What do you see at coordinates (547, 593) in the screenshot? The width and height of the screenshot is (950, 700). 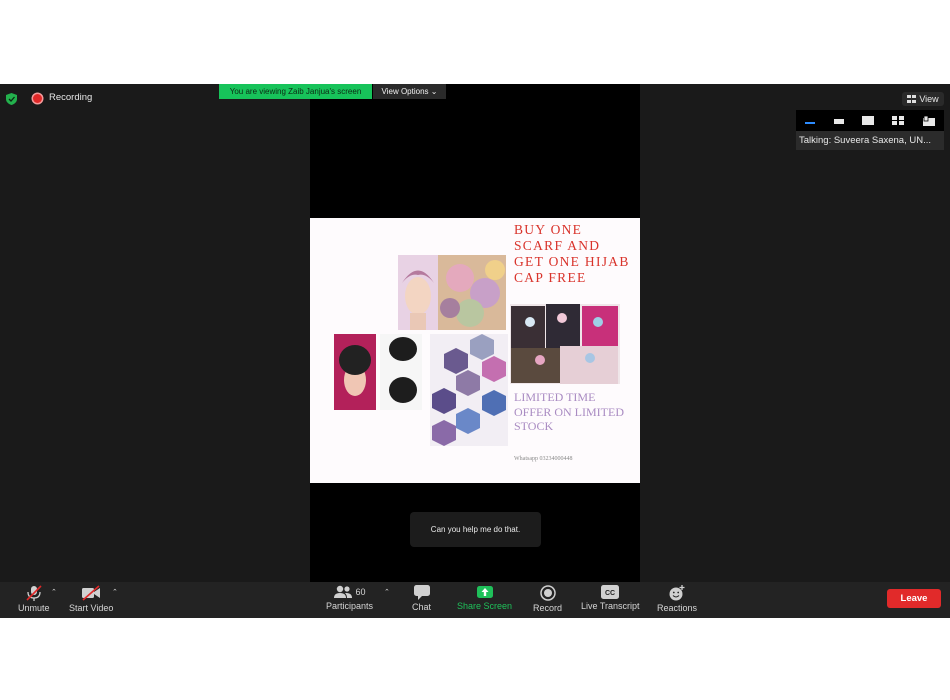 I see `record-icon` at bounding box center [547, 593].